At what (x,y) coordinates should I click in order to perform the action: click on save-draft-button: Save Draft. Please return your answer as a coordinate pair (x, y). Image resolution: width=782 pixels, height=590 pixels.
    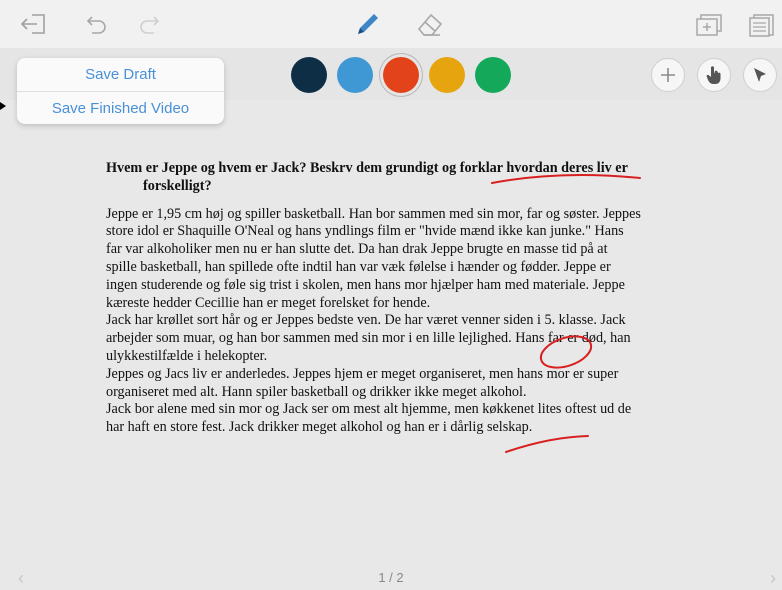
    Looking at the image, I should click on (120, 74).